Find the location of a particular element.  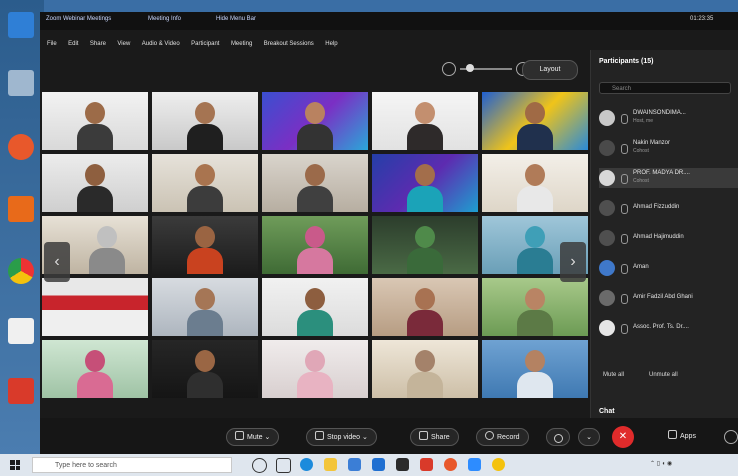

record-icon is located at coordinates (489, 435).